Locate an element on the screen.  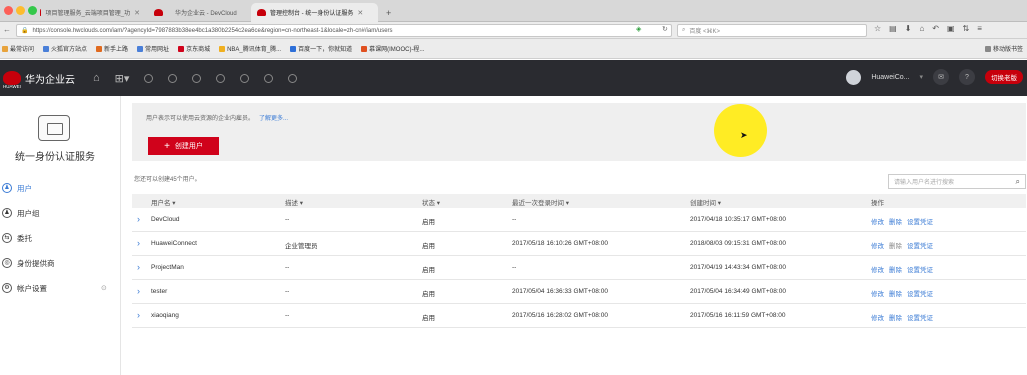
sidebar-item-label: 用户 is located at coordinates (24, 188).